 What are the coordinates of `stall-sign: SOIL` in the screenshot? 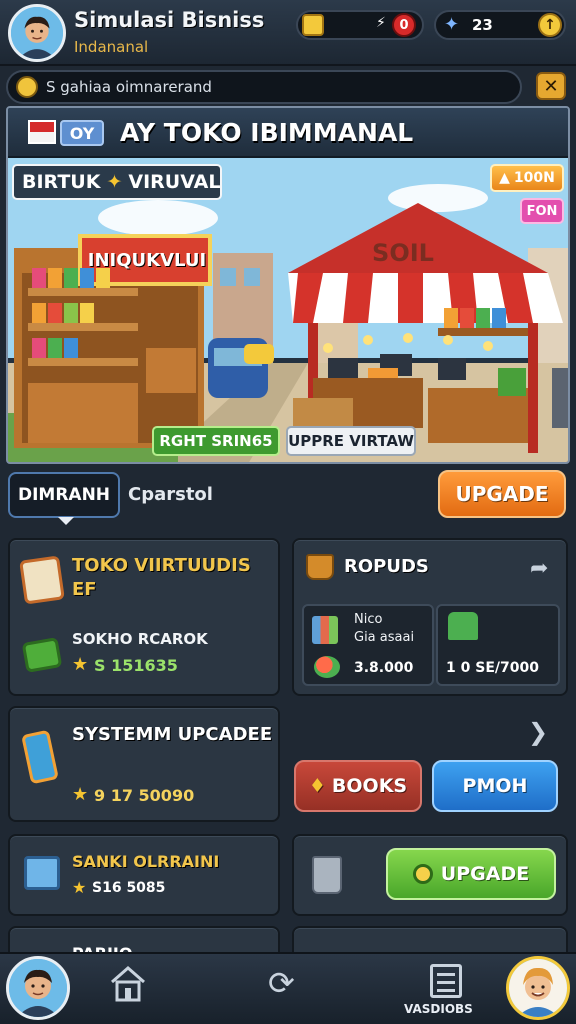 It's located at (403, 253).